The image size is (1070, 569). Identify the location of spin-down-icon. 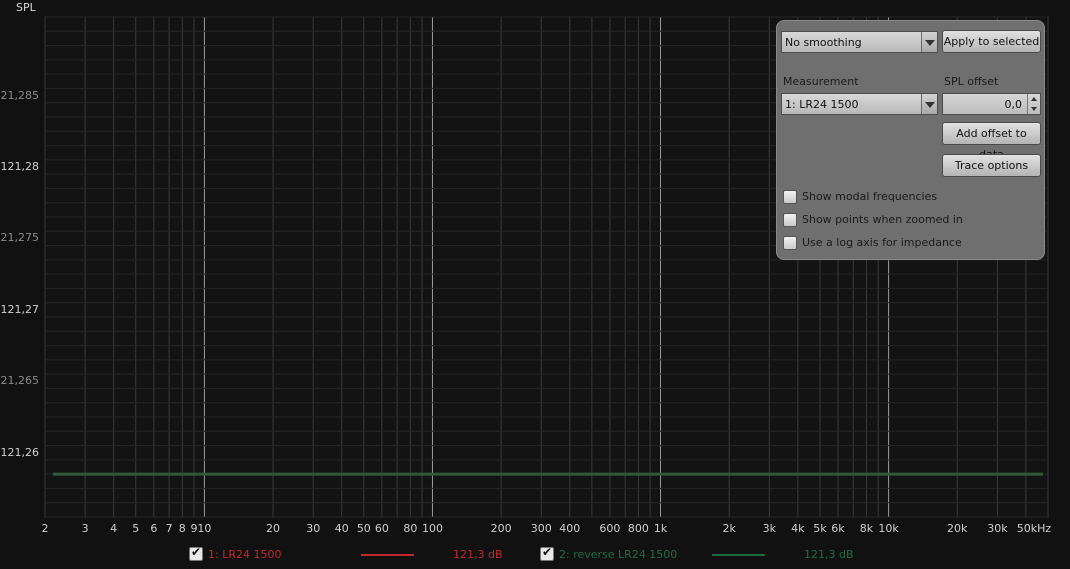
(1033, 109).